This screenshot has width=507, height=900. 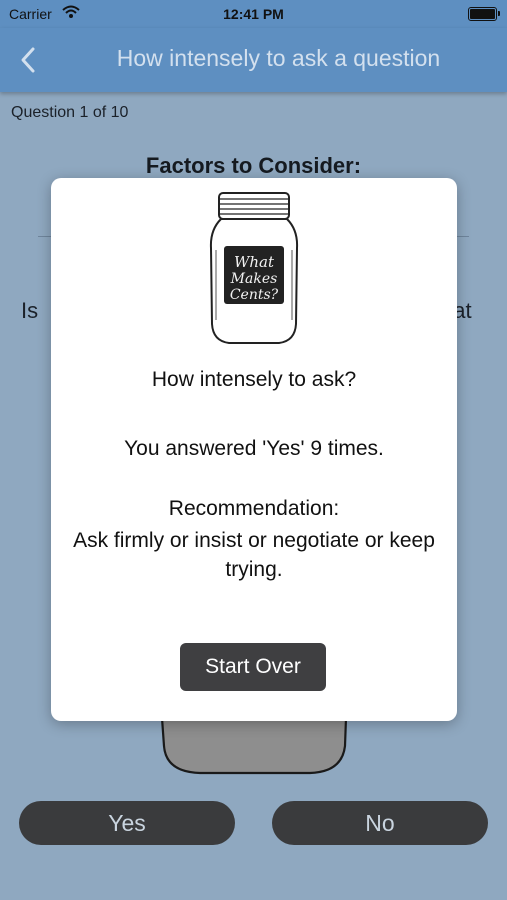 I want to click on nav-title: How intensely to ask a question, so click(x=278, y=58).